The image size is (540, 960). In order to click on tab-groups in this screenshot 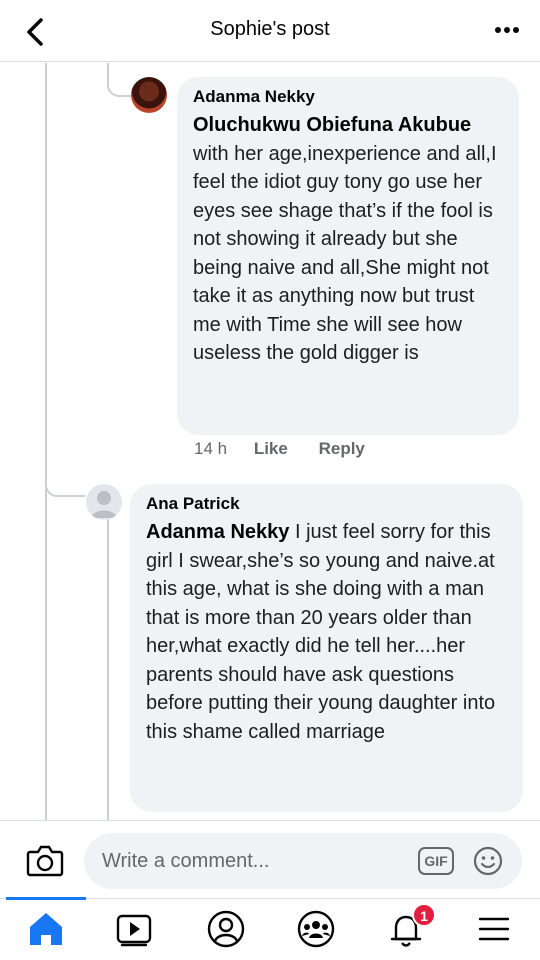, I will do `click(316, 929)`.